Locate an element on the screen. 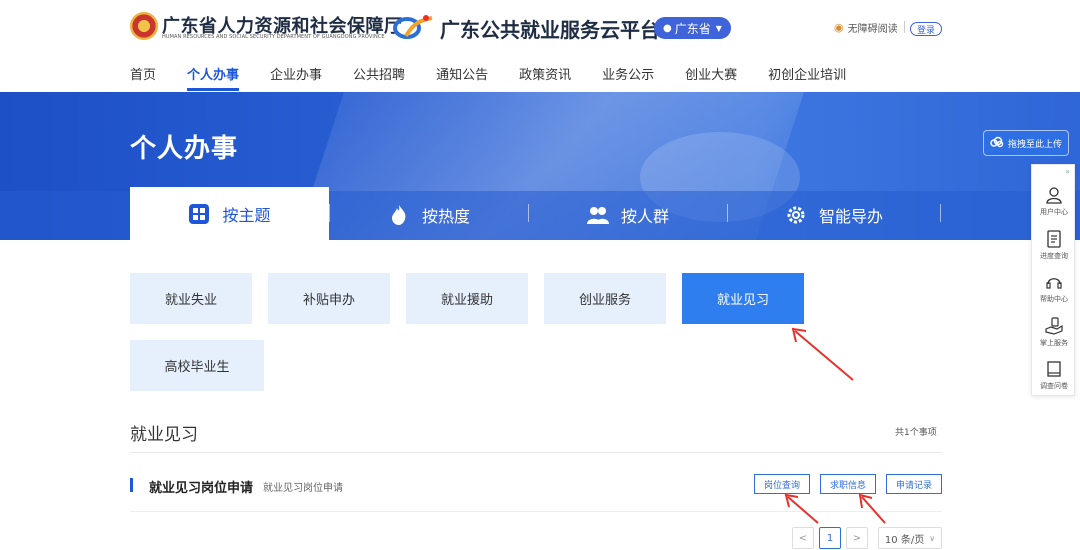 The width and height of the screenshot is (1080, 550). book-icon is located at coordinates (1054, 369).